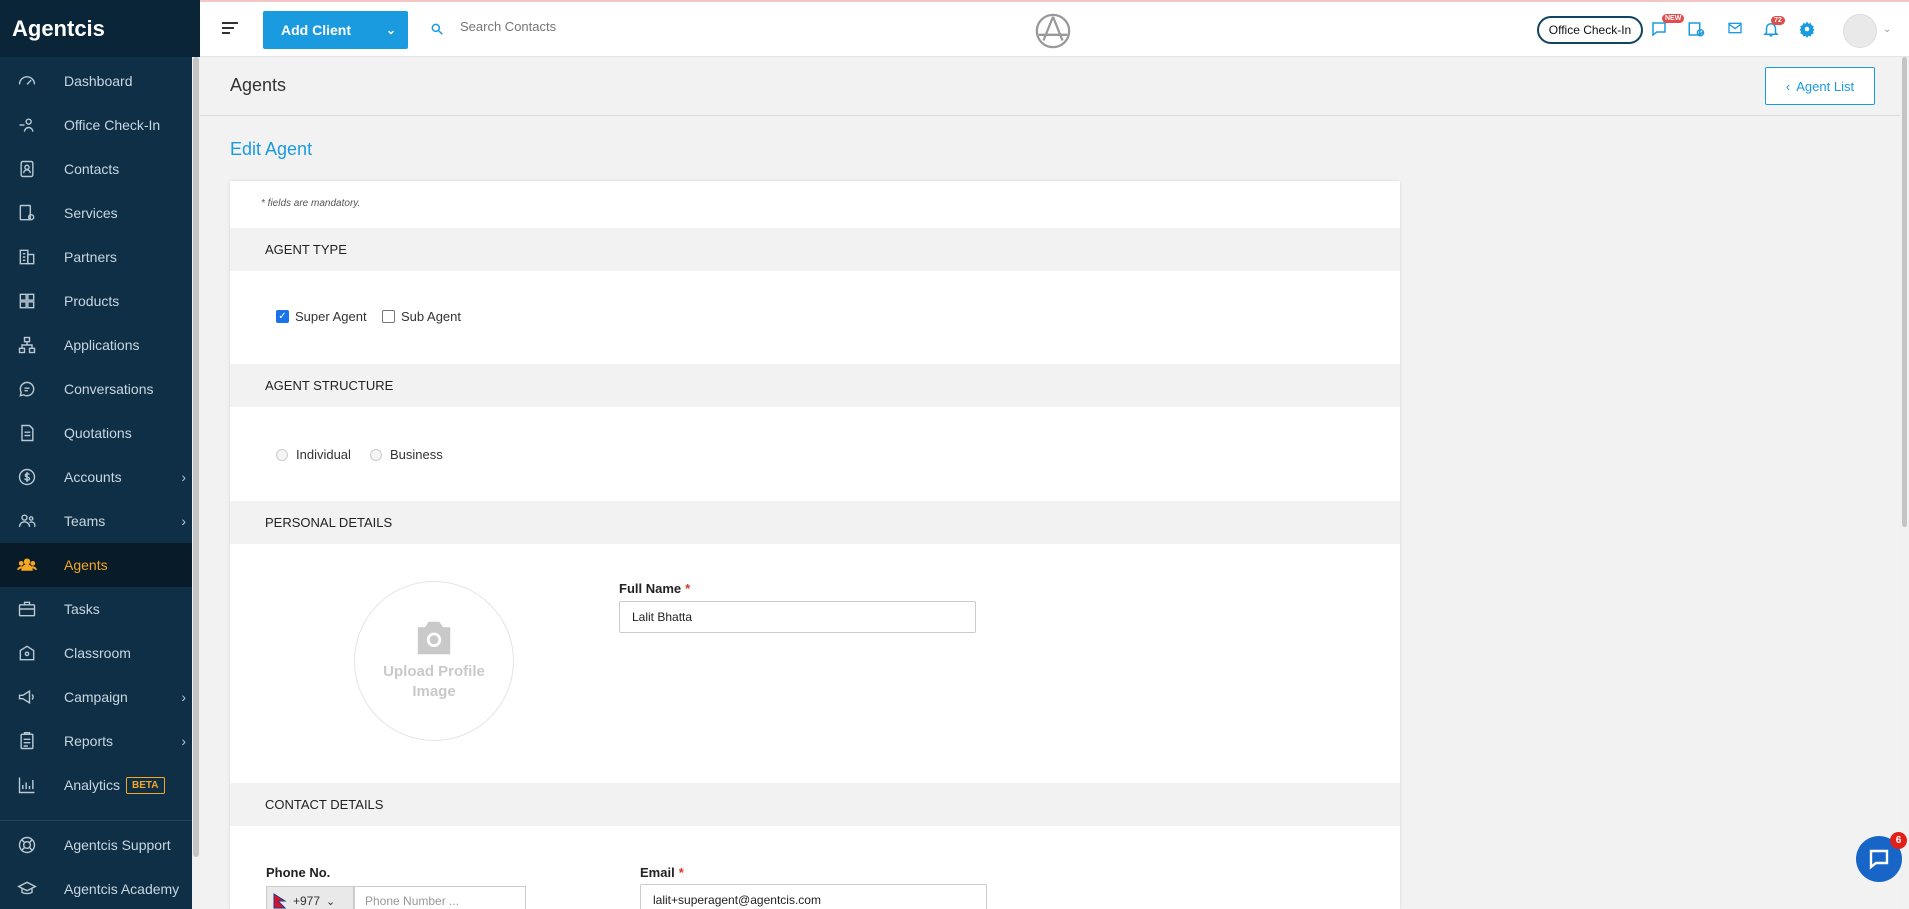 The width and height of the screenshot is (1909, 909). I want to click on products-icon, so click(27, 301).